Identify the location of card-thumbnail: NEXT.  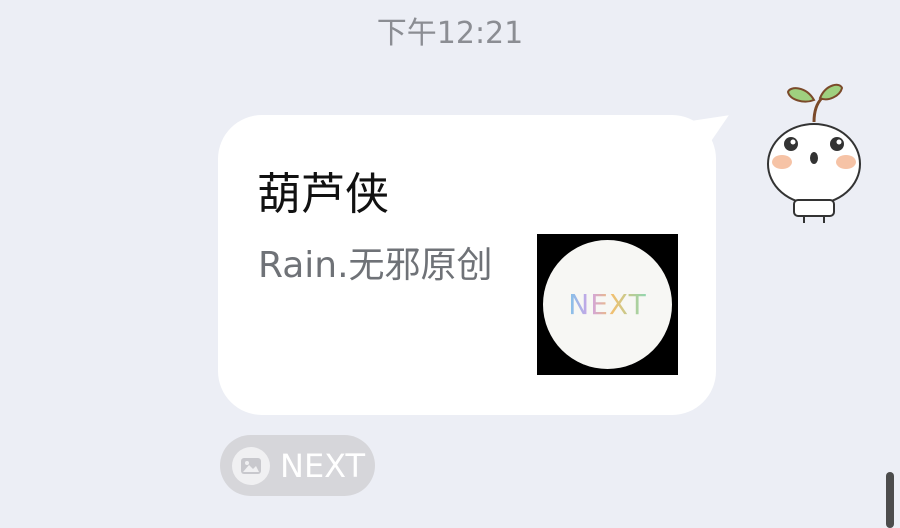
(607, 304).